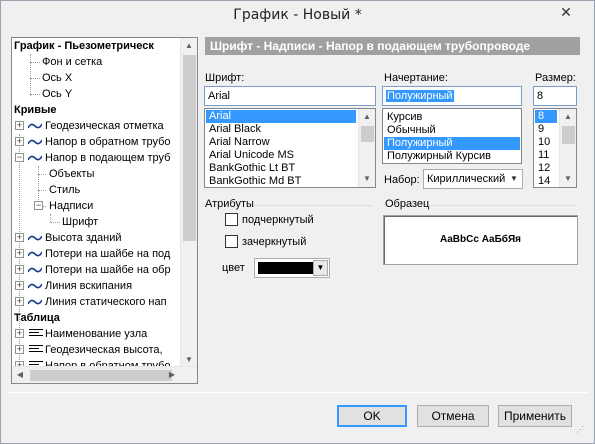 The image size is (595, 444). Describe the element at coordinates (104, 126) in the screenshot. I see `tree-item-geodetic: Геодезическая отметка` at that location.